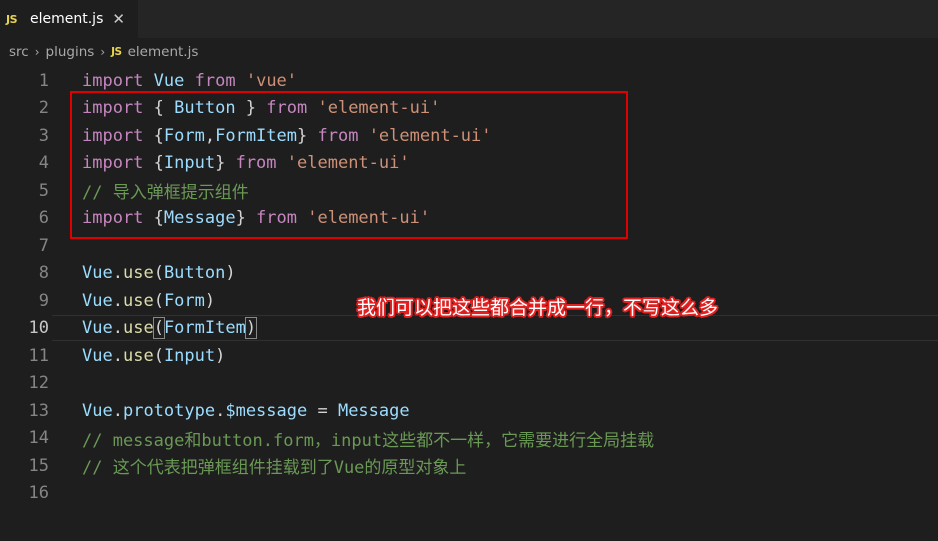 The width and height of the screenshot is (938, 541). Describe the element at coordinates (19, 52) in the screenshot. I see `breadcrumb-src: src` at that location.